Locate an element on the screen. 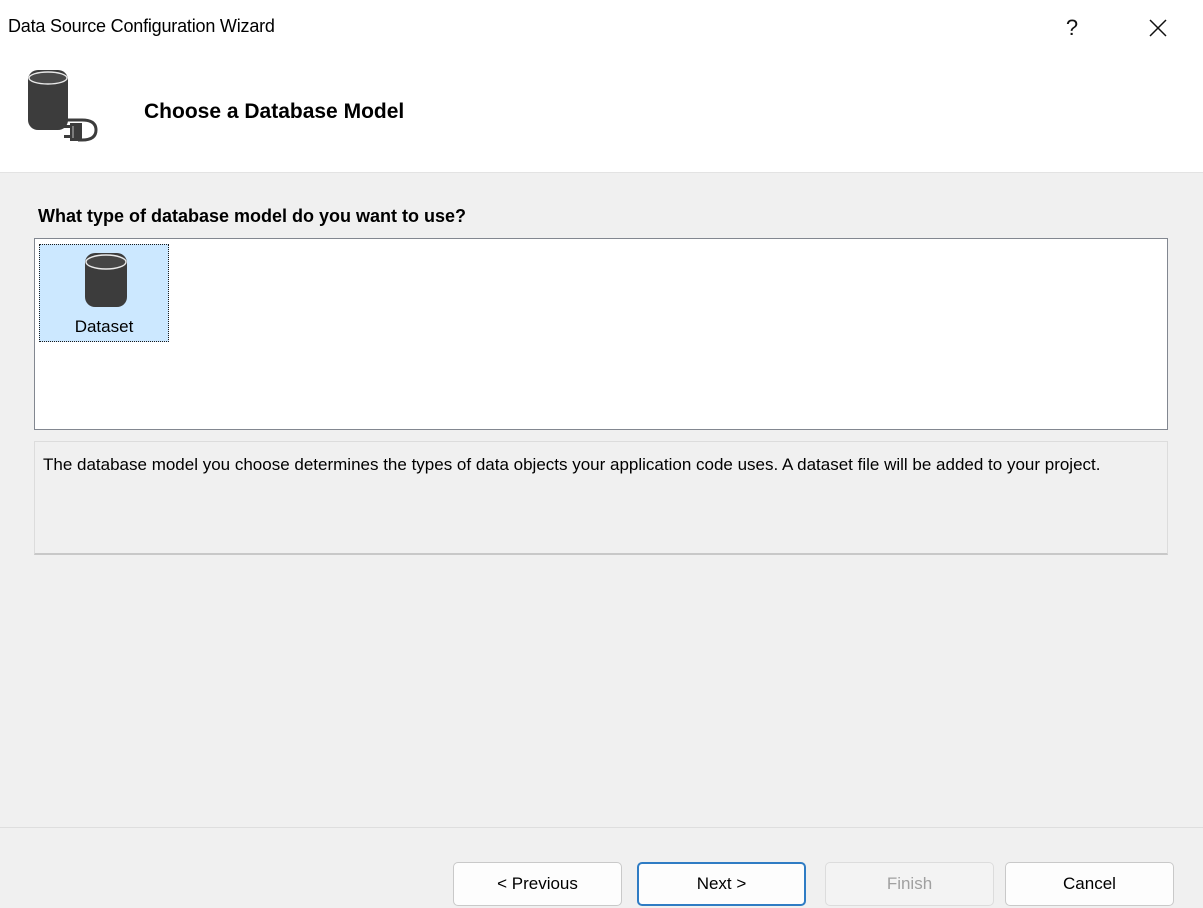 The width and height of the screenshot is (1203, 908). close-button is located at coordinates (1158, 28).